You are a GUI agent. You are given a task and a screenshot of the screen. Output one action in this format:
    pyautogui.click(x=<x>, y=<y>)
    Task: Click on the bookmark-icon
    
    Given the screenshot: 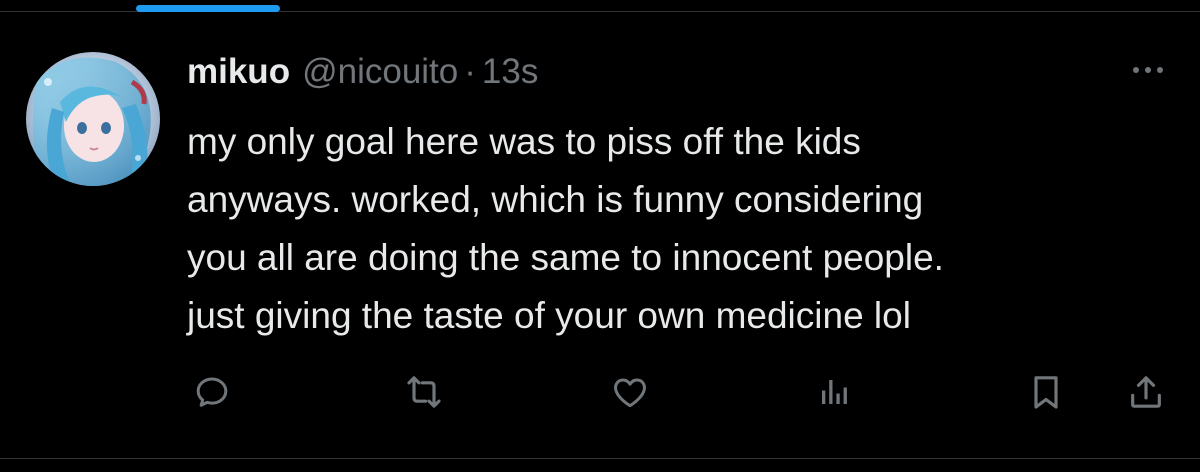 What is the action you would take?
    pyautogui.click(x=1046, y=392)
    